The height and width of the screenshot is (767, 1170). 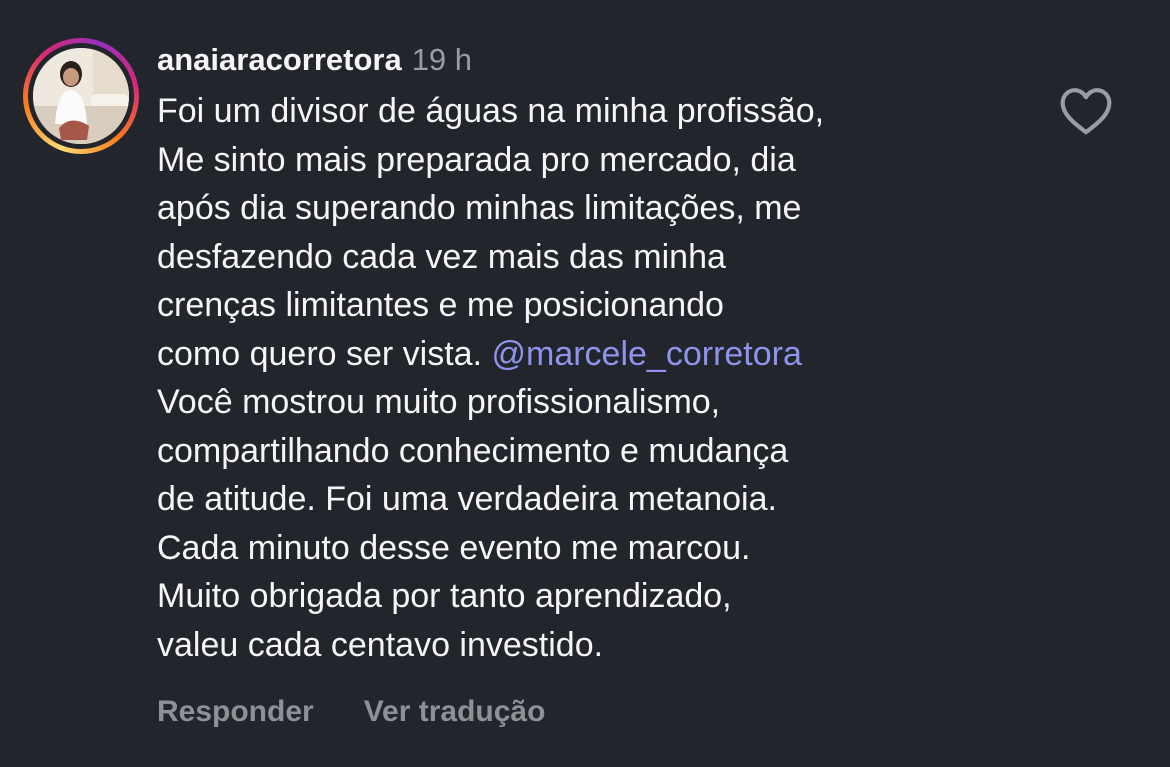 I want to click on avatar-story-ring, so click(x=81, y=96).